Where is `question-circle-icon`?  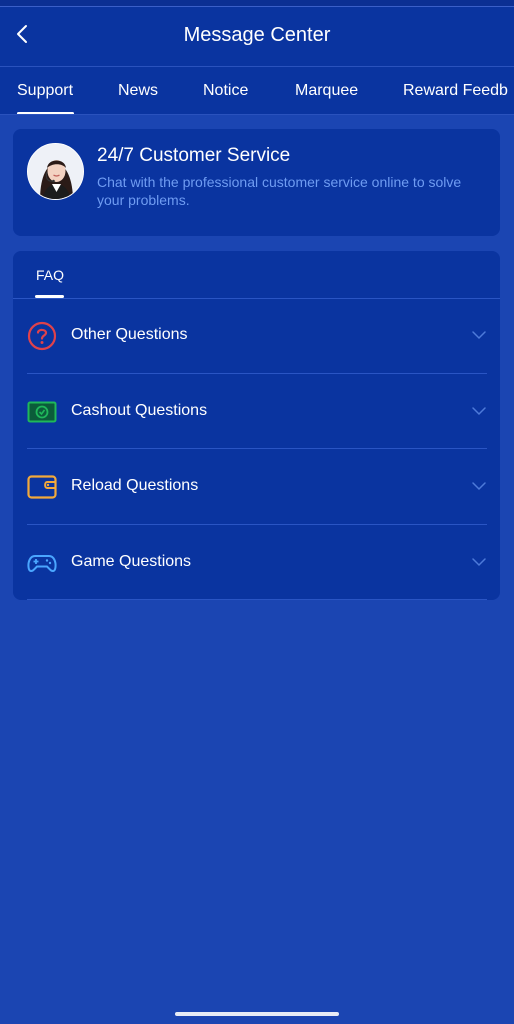
question-circle-icon is located at coordinates (42, 336).